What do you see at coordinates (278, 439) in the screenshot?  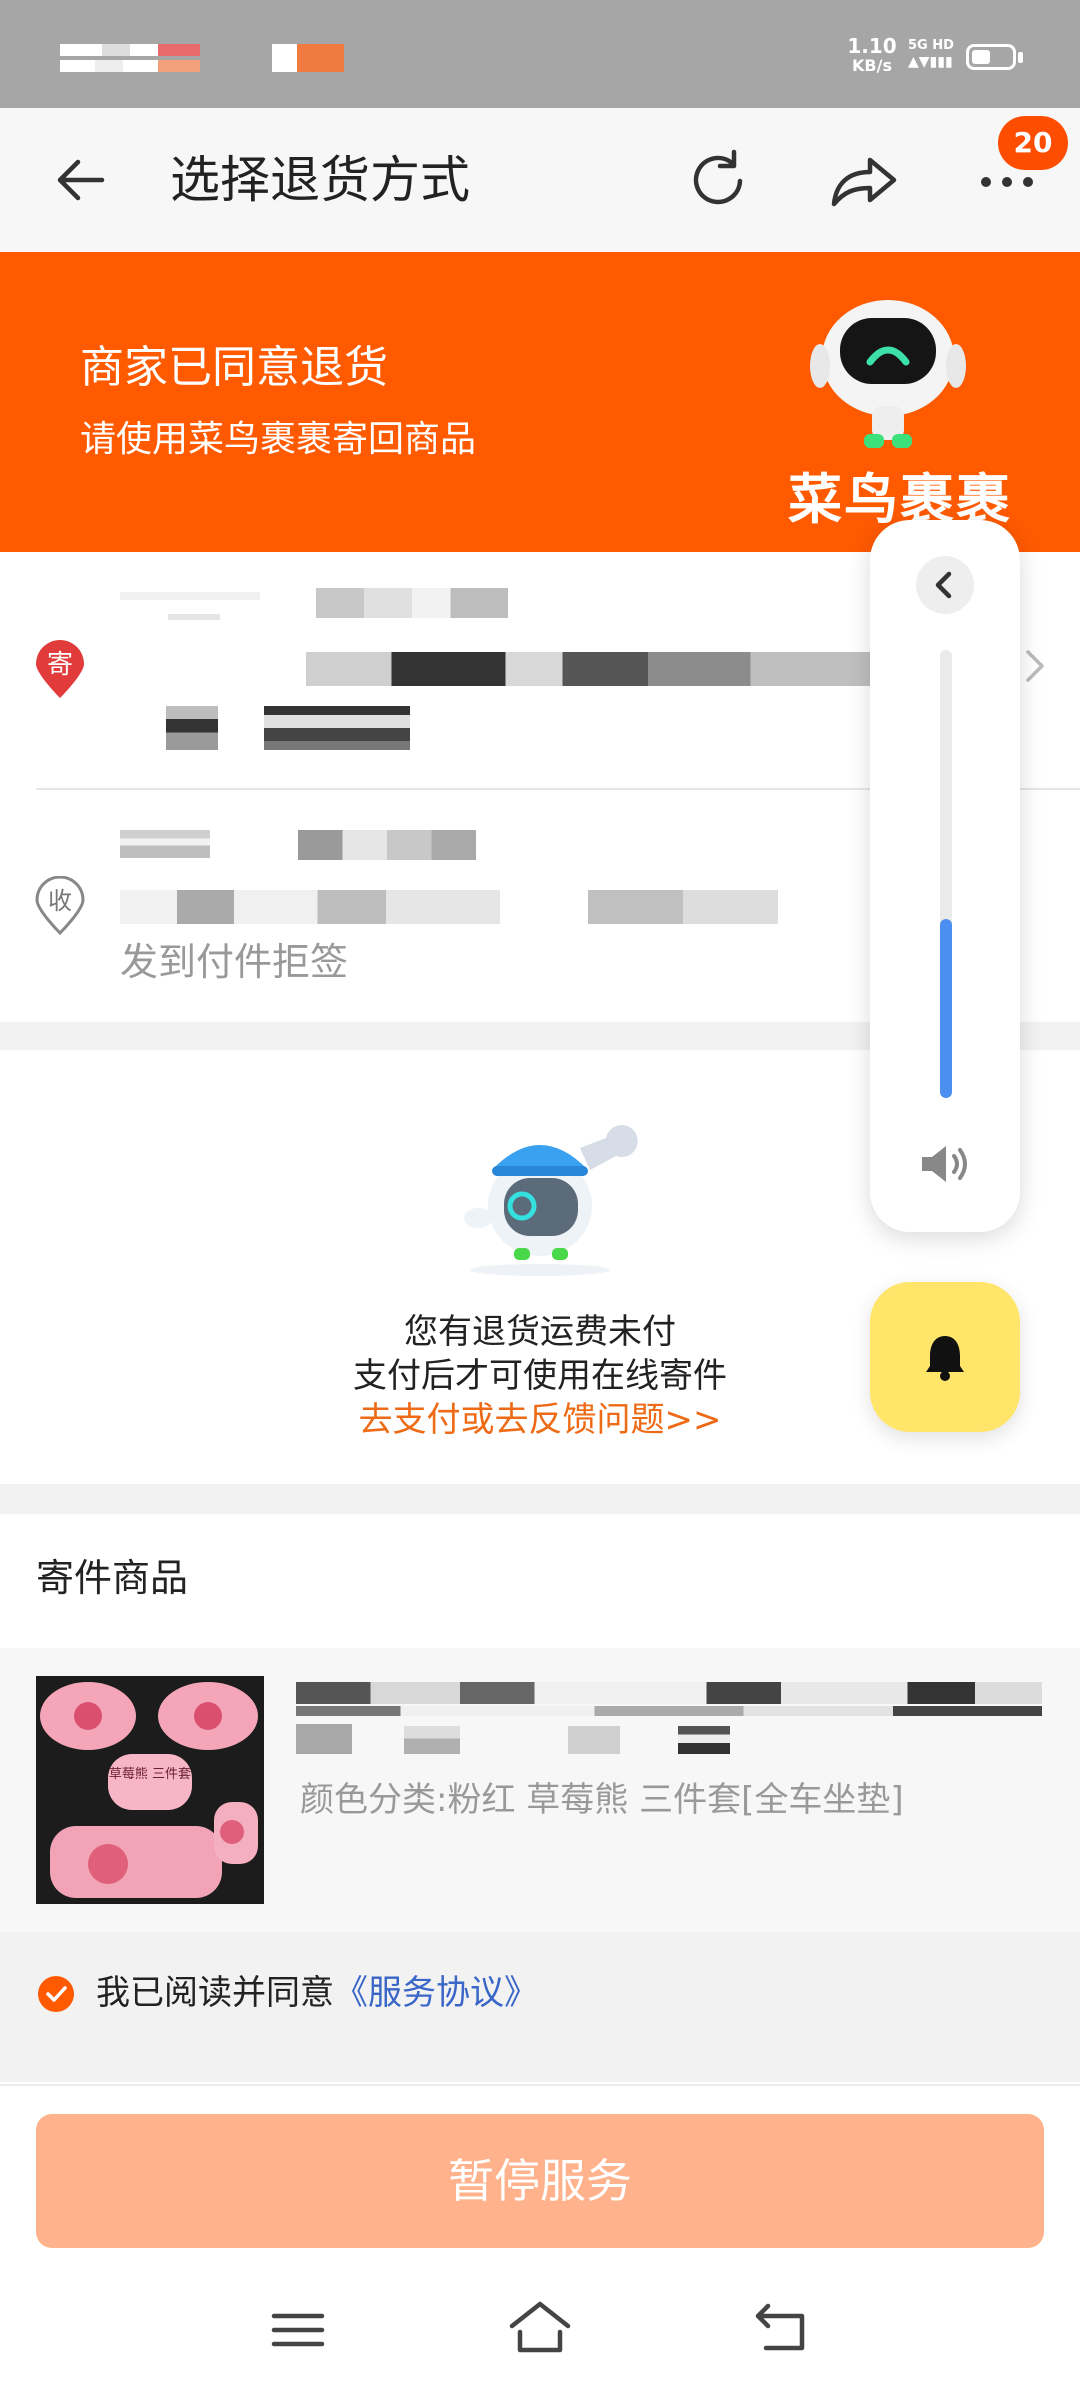 I see `banner-subtitle: 请使用菜鸟裹裹寄回商品` at bounding box center [278, 439].